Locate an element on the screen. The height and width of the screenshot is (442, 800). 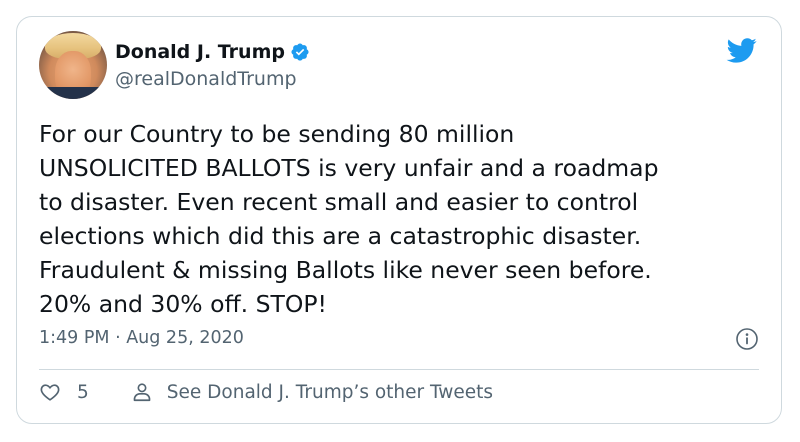
author-name-row: Donald J. Trump is located at coordinates (212, 52).